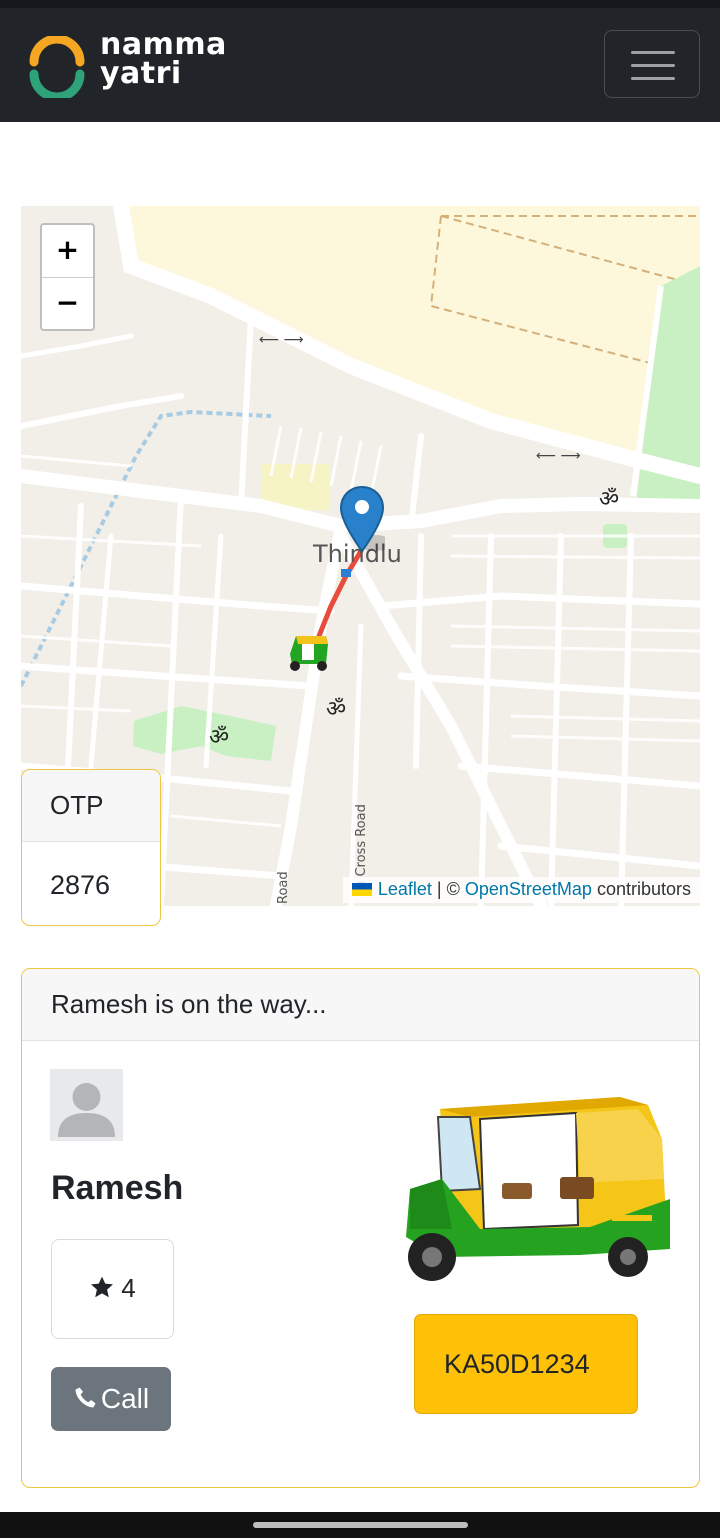  What do you see at coordinates (652, 64) in the screenshot?
I see `hamburger-menu-button` at bounding box center [652, 64].